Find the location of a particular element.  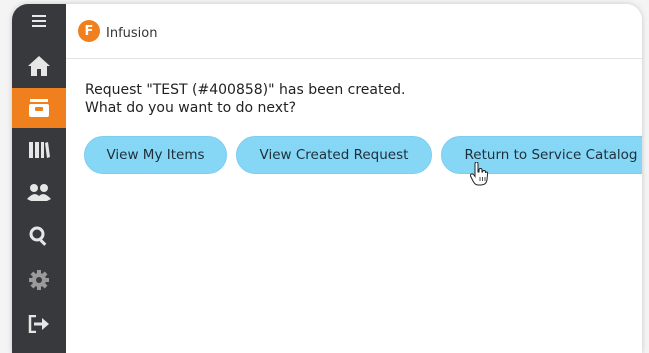

menu-toggle is located at coordinates (39, 21).